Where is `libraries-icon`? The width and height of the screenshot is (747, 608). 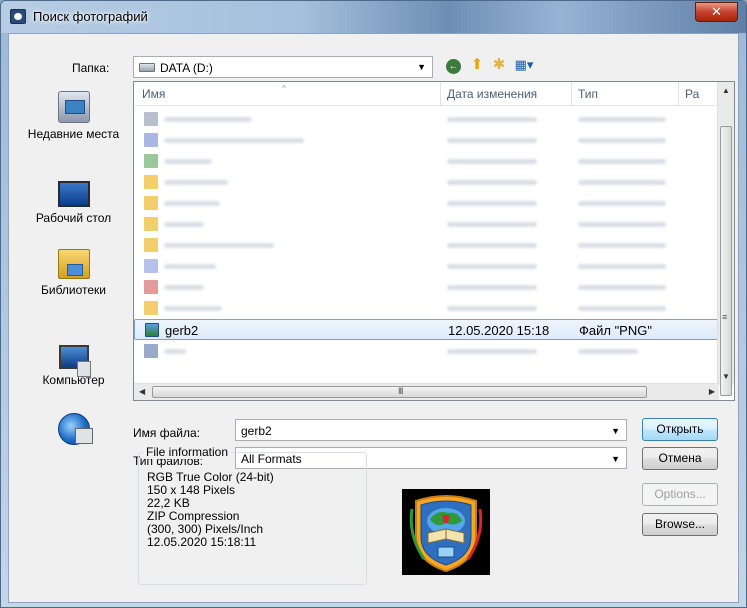
libraries-icon is located at coordinates (73, 264).